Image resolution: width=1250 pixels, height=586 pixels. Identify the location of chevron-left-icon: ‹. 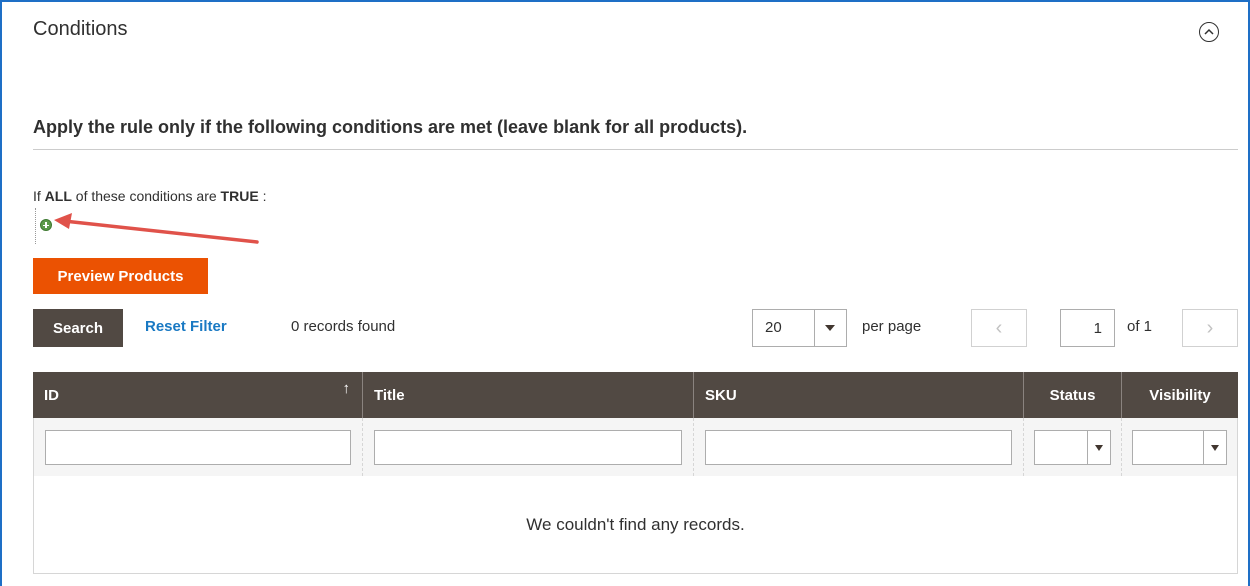
(999, 327).